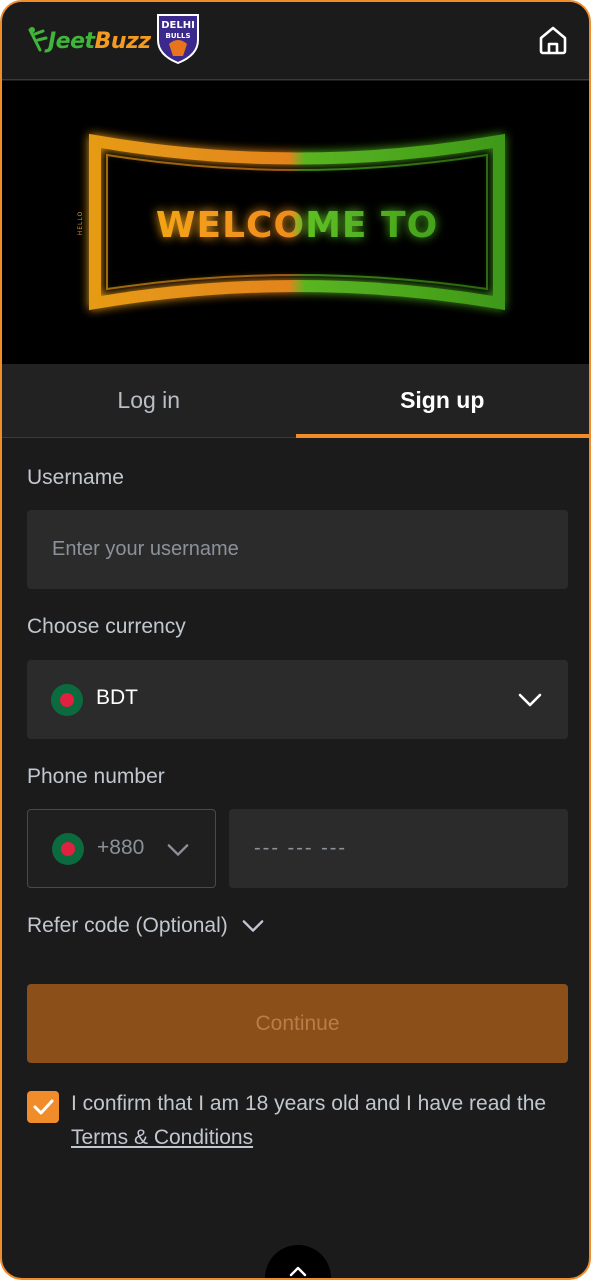  I want to click on currency-label: Choose currency, so click(106, 626).